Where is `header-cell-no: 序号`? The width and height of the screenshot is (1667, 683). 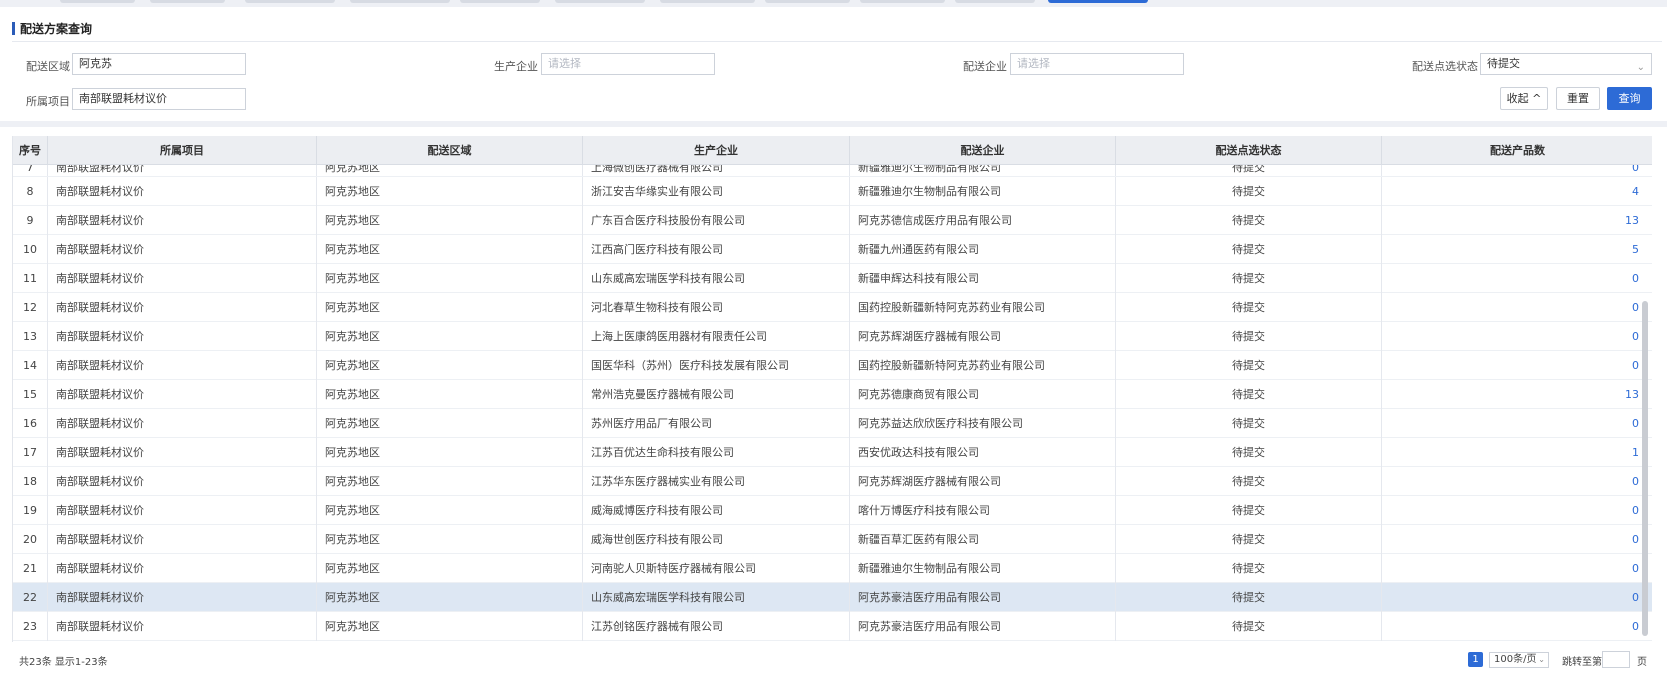 header-cell-no: 序号 is located at coordinates (30, 150).